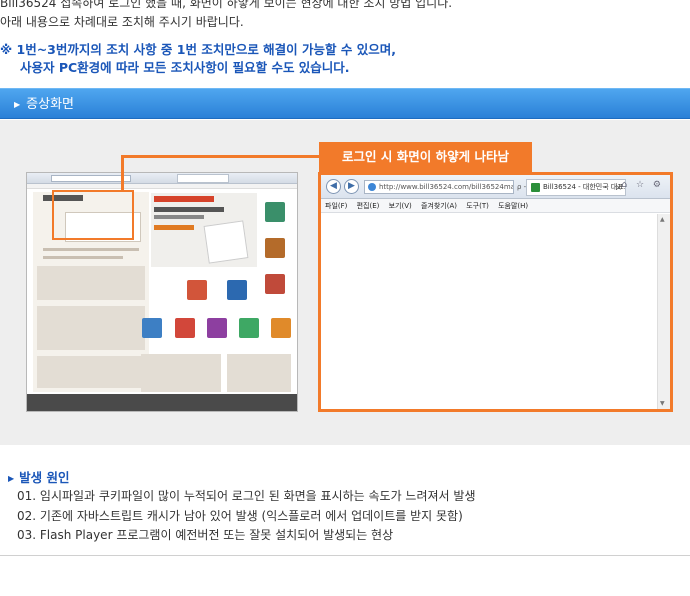 This screenshot has width=690, height=596. What do you see at coordinates (351, 186) in the screenshot?
I see `forward-icon: ▶` at bounding box center [351, 186].